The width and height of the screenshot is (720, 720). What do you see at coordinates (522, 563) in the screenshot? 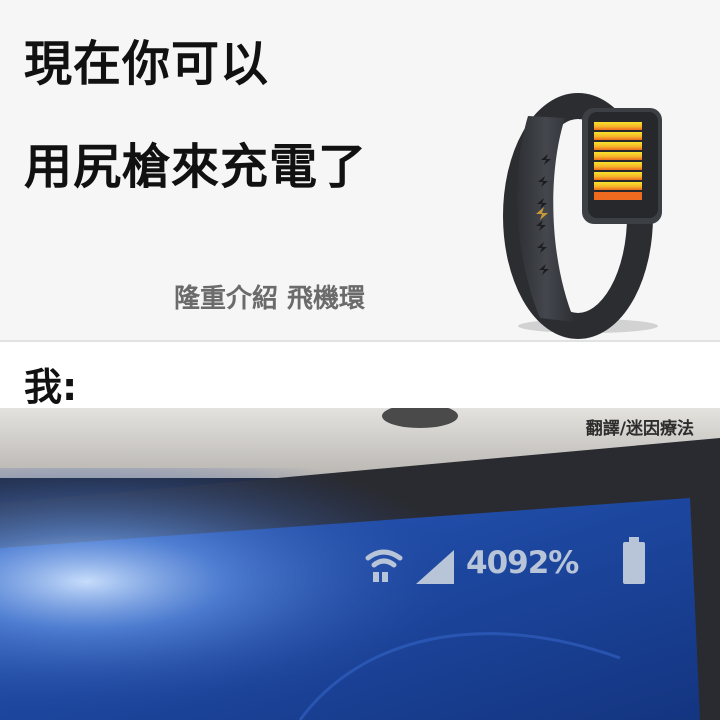
I see `battery-percentage: 4092%` at bounding box center [522, 563].